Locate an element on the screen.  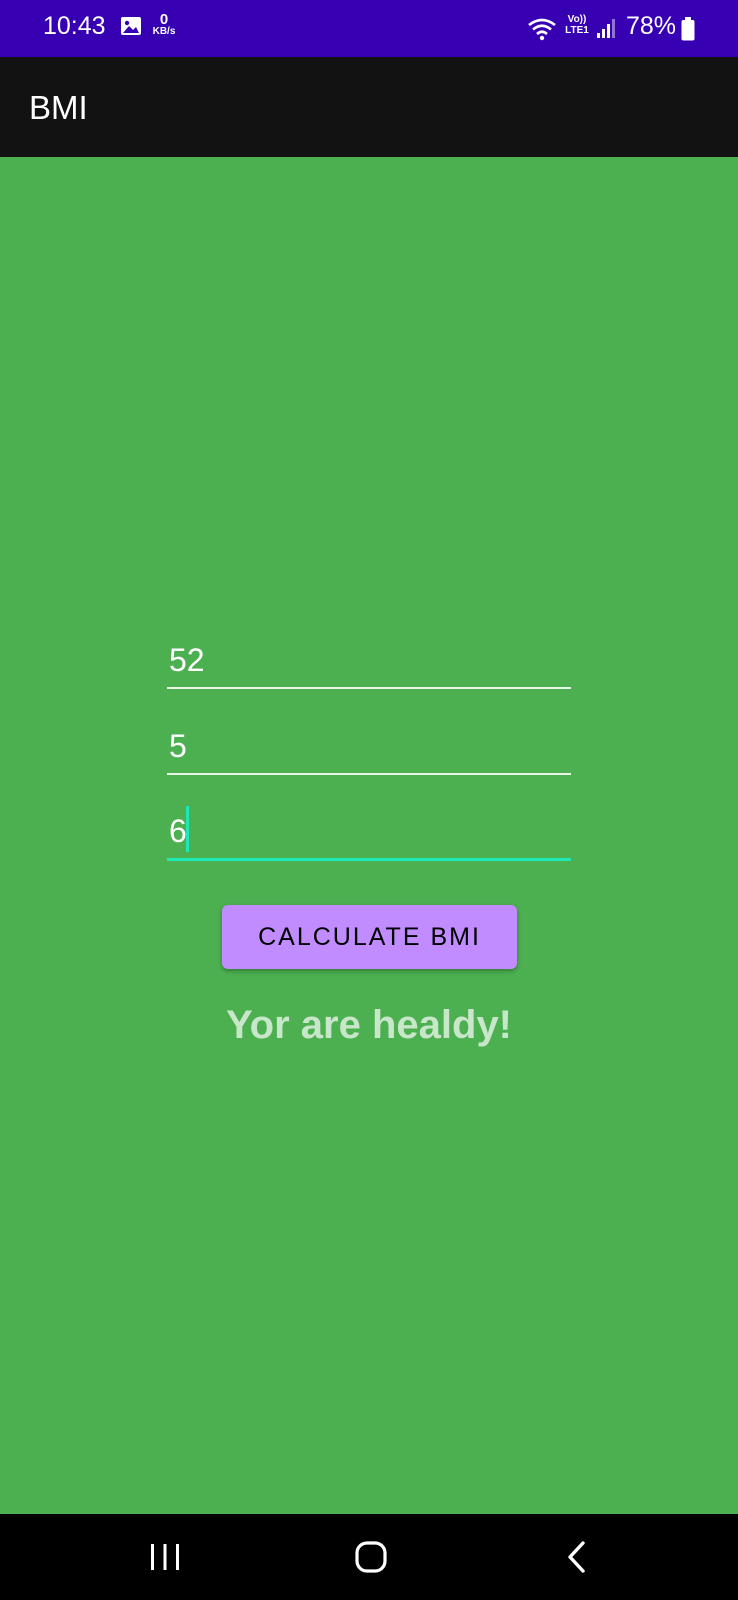
status-bar: 10:43 0 KB/s Vo)) LTE1 78% is located at coordinates (369, 28).